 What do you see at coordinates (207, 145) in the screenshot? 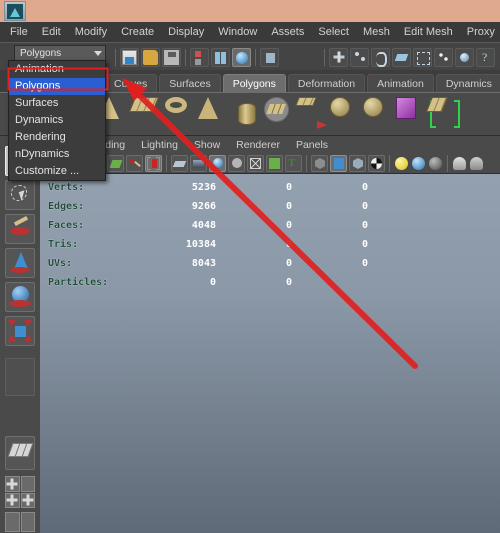
I see `panel-menu-show: Show` at bounding box center [207, 145].